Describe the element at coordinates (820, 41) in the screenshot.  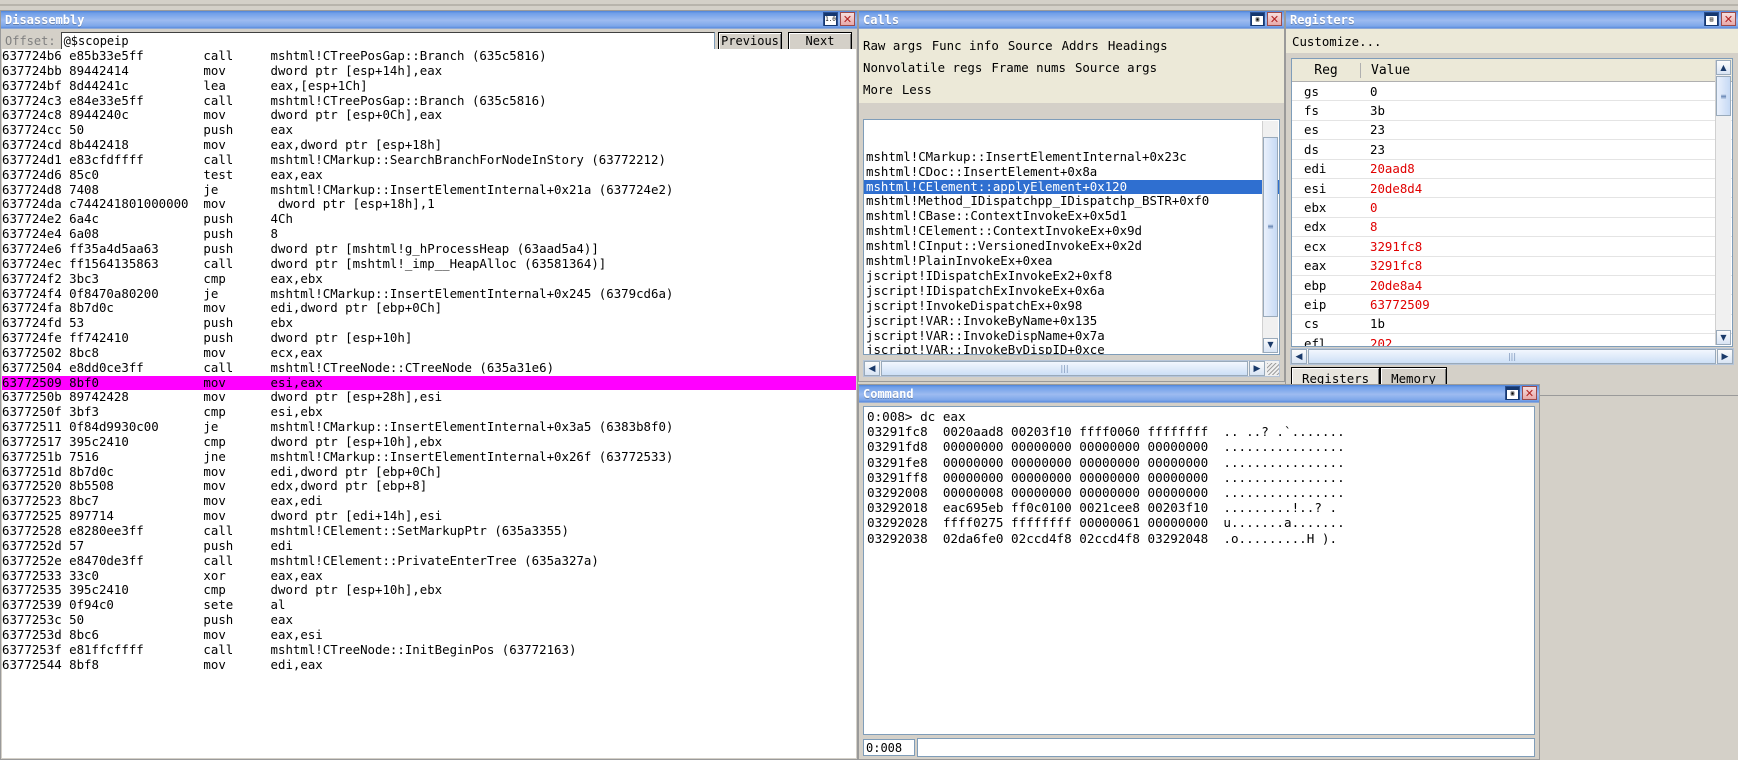
I see `next-button: Next` at that location.